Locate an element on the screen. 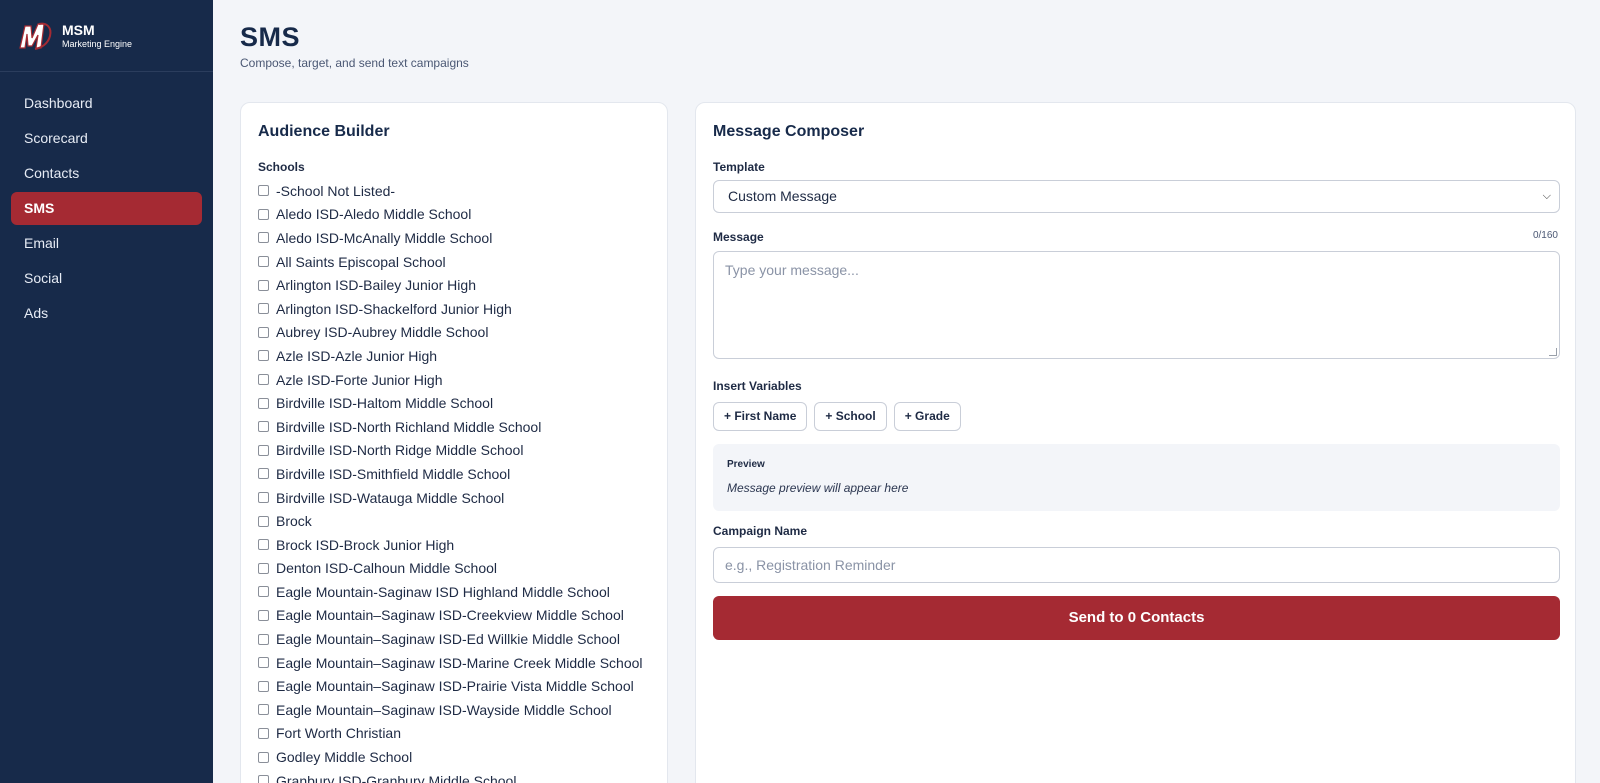 The width and height of the screenshot is (1600, 783). school-option: Birdville ISD-North Ridge Middle School is located at coordinates (450, 451).